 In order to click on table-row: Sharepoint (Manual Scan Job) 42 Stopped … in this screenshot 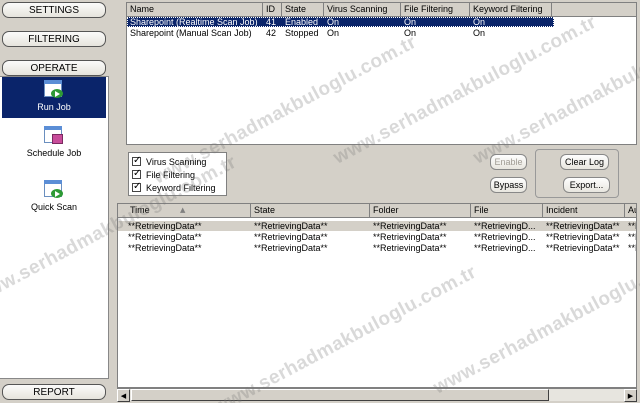, I will do `click(340, 33)`.